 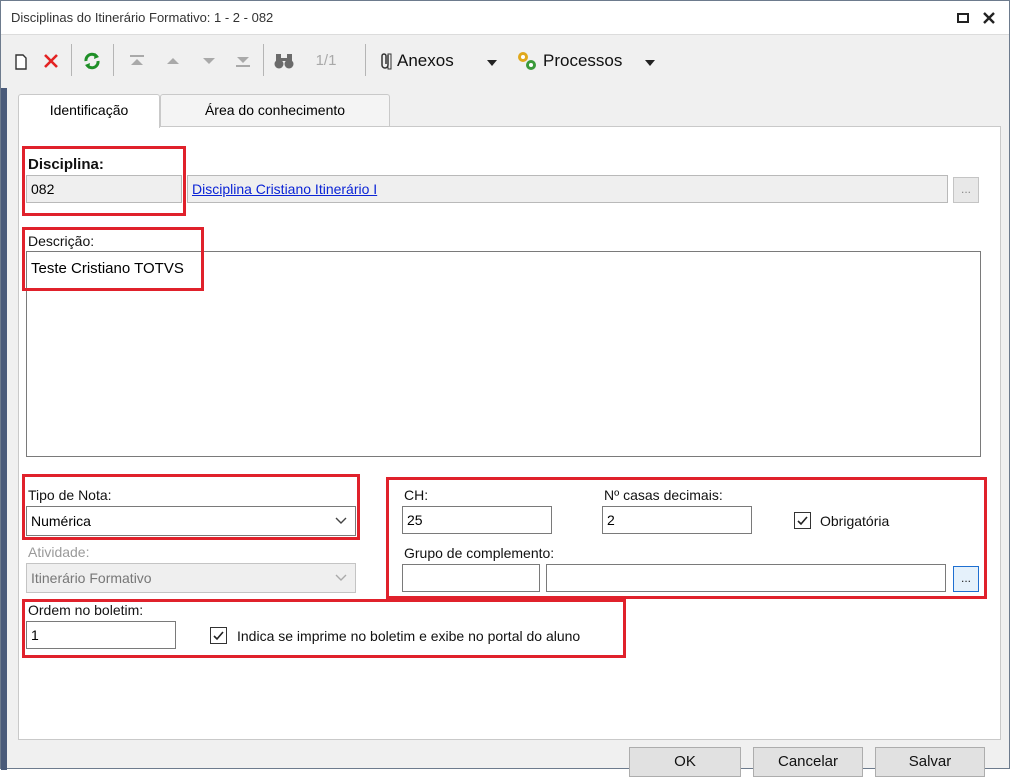 What do you see at coordinates (70, 495) in the screenshot?
I see `tipo-nota-label: Tipo de Nota:` at bounding box center [70, 495].